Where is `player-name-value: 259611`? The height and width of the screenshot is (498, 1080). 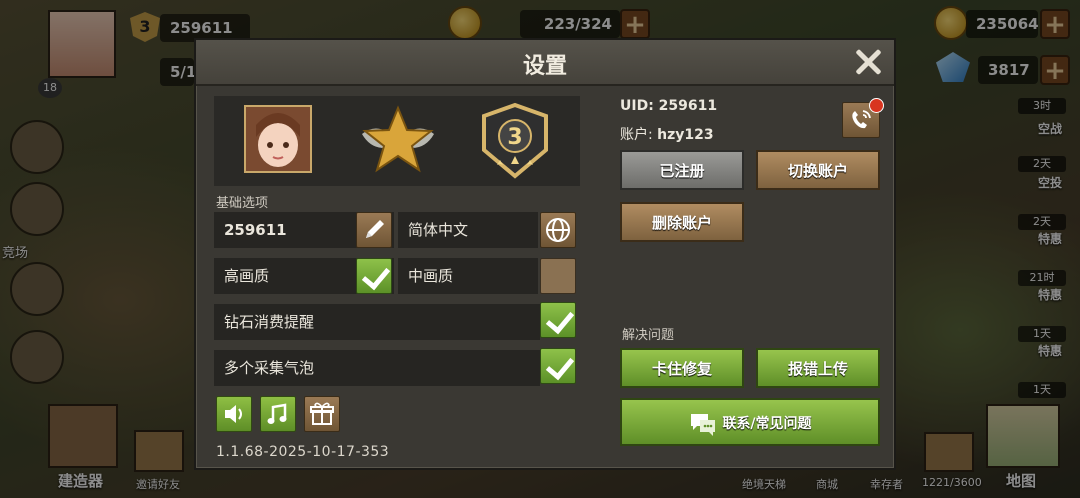
player-name-value: 259611 is located at coordinates (255, 230).